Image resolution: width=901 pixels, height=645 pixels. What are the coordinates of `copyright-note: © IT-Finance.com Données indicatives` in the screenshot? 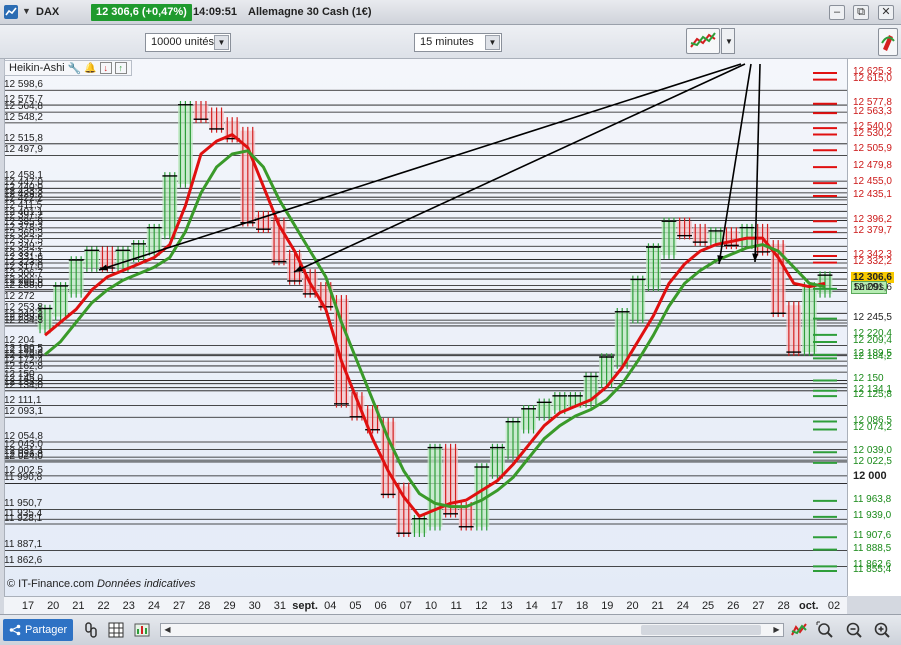 It's located at (101, 584).